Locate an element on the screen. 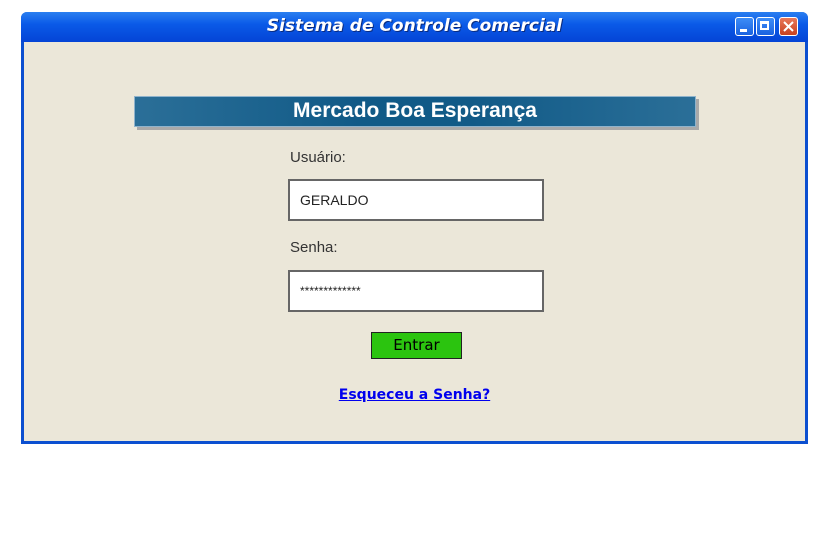 The image size is (821, 545). title-bar: Sistema de Controle Comercial is located at coordinates (414, 27).